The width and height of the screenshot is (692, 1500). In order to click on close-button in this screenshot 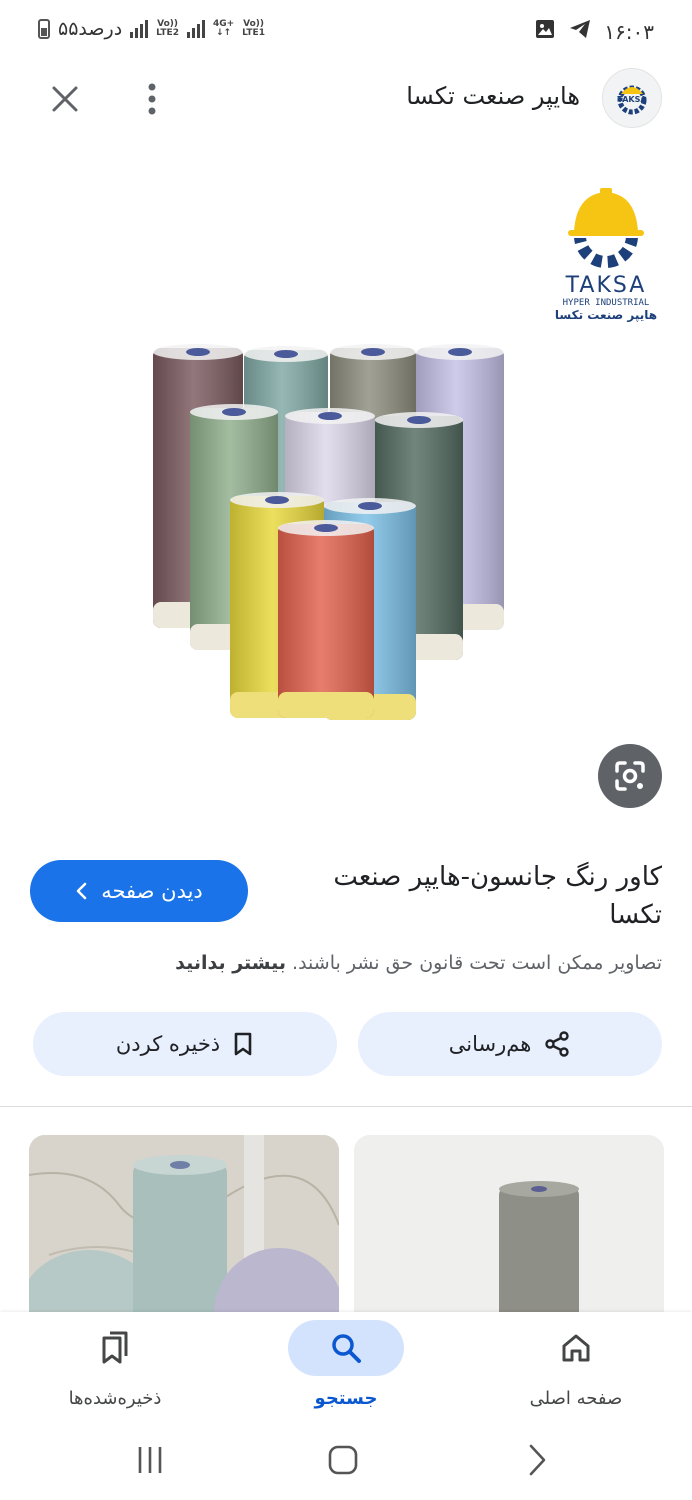, I will do `click(65, 99)`.